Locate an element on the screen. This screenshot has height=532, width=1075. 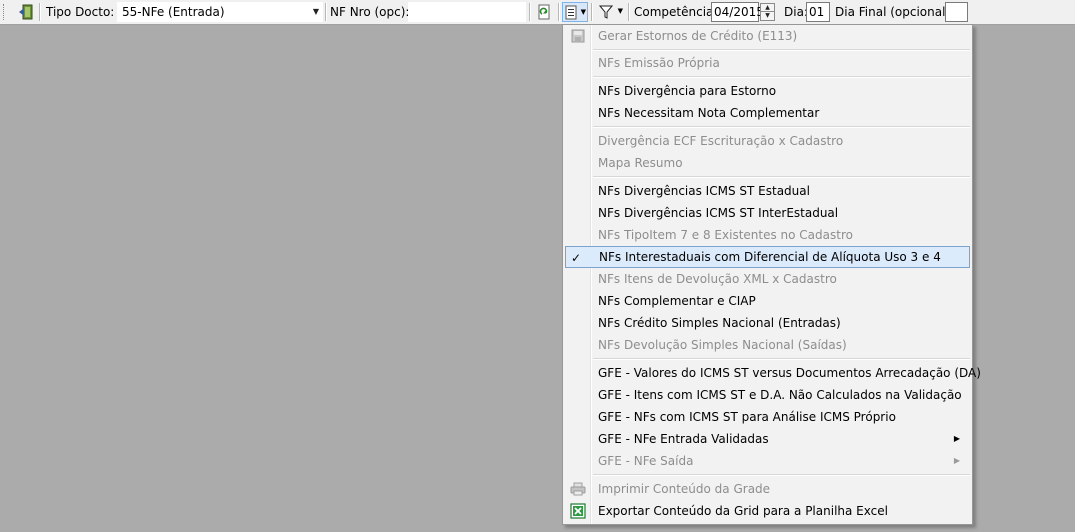
dia-value: 01 is located at coordinates (817, 12).